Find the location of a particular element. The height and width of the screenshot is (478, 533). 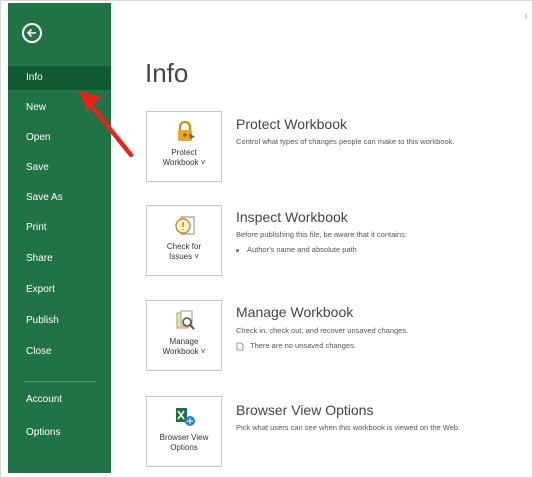

nav-item-close: Close is located at coordinates (59, 352).